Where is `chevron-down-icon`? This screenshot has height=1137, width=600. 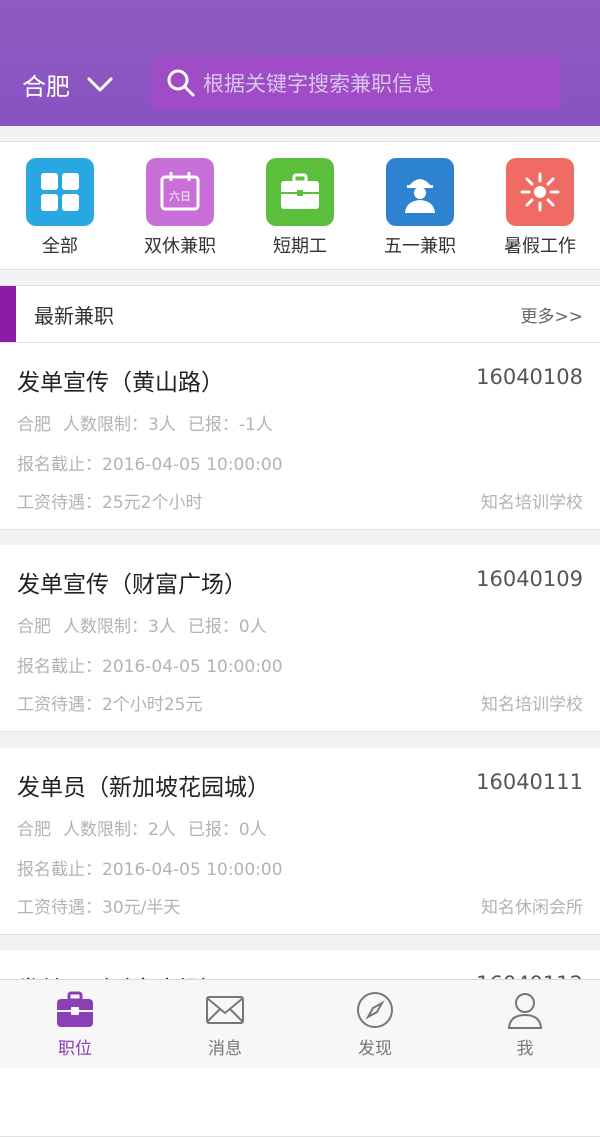
chevron-down-icon is located at coordinates (100, 84).